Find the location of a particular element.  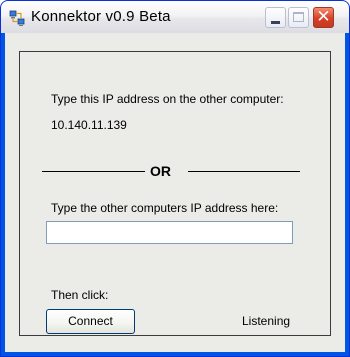

or-label: OR is located at coordinates (160, 171).